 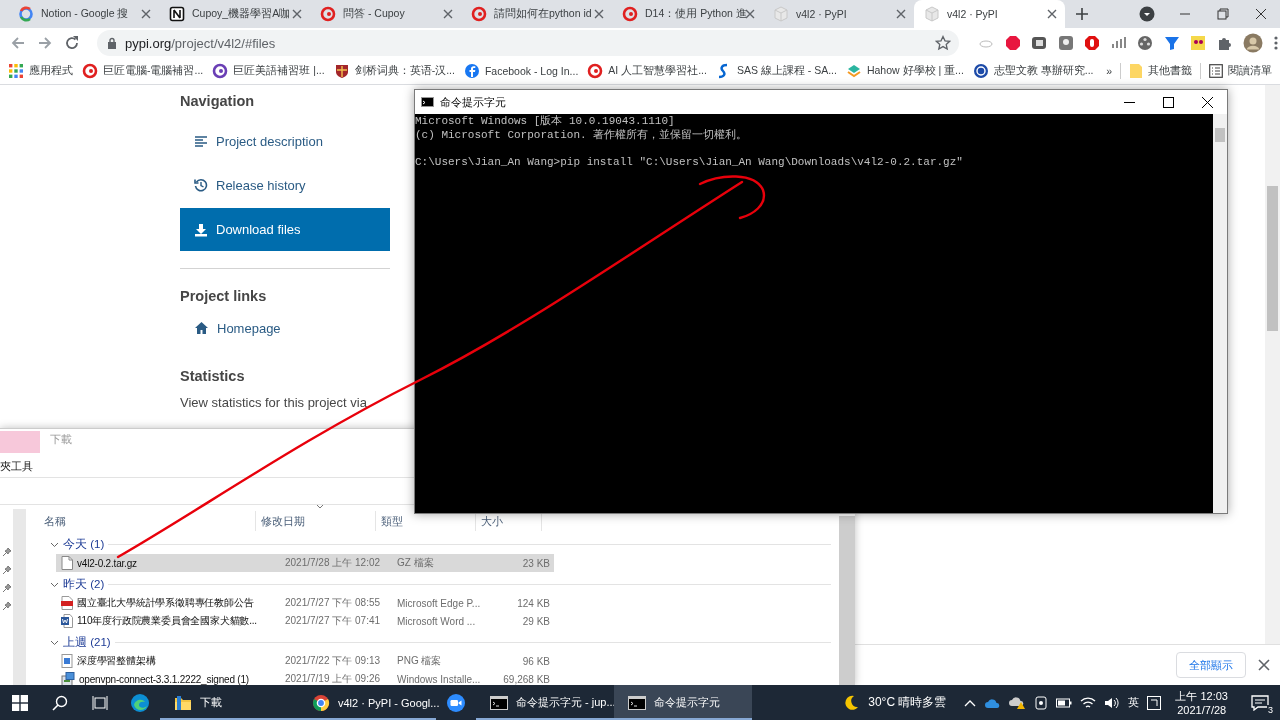 I want to click on address-bar: pypi.org/project/v4l2/#files, so click(x=528, y=43).